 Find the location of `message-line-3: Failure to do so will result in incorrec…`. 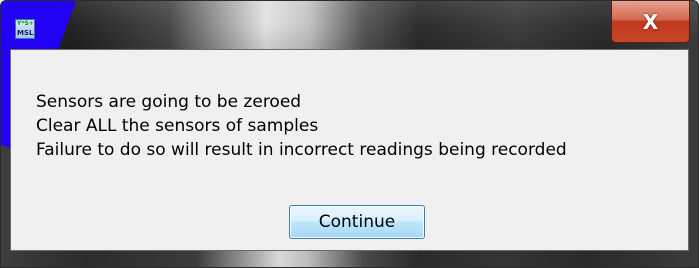

message-line-3: Failure to do so will result in incorrec… is located at coordinates (301, 150).